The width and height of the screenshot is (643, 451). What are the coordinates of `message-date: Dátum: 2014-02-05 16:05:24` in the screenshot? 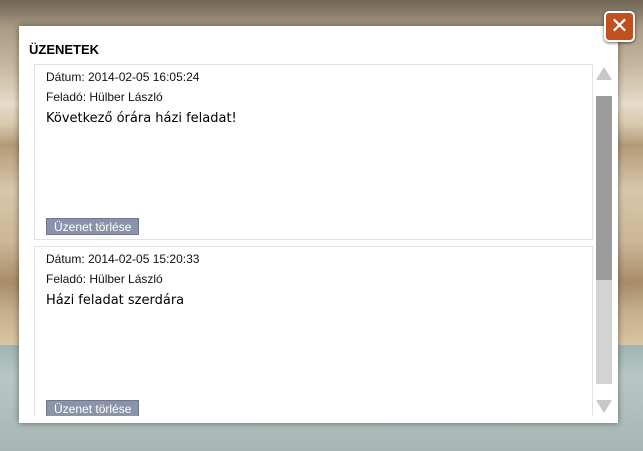 It's located at (123, 77).